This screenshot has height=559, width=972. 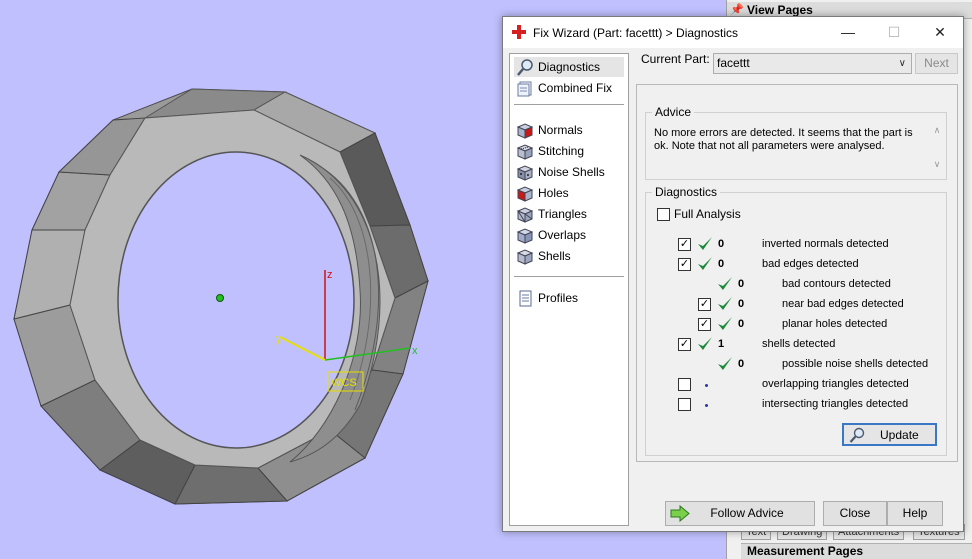 What do you see at coordinates (279, 339) in the screenshot?
I see `y-axis-label: y` at bounding box center [279, 339].